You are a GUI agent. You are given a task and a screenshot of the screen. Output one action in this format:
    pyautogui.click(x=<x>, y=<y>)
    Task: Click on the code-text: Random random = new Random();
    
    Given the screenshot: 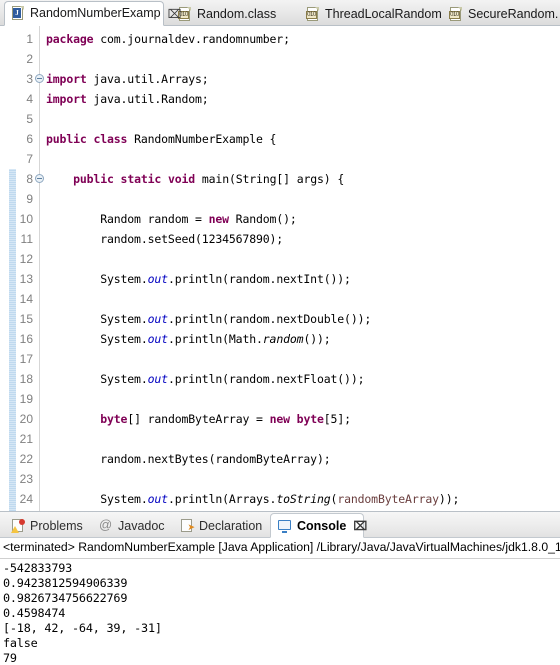 What is the action you would take?
    pyautogui.click(x=171, y=219)
    